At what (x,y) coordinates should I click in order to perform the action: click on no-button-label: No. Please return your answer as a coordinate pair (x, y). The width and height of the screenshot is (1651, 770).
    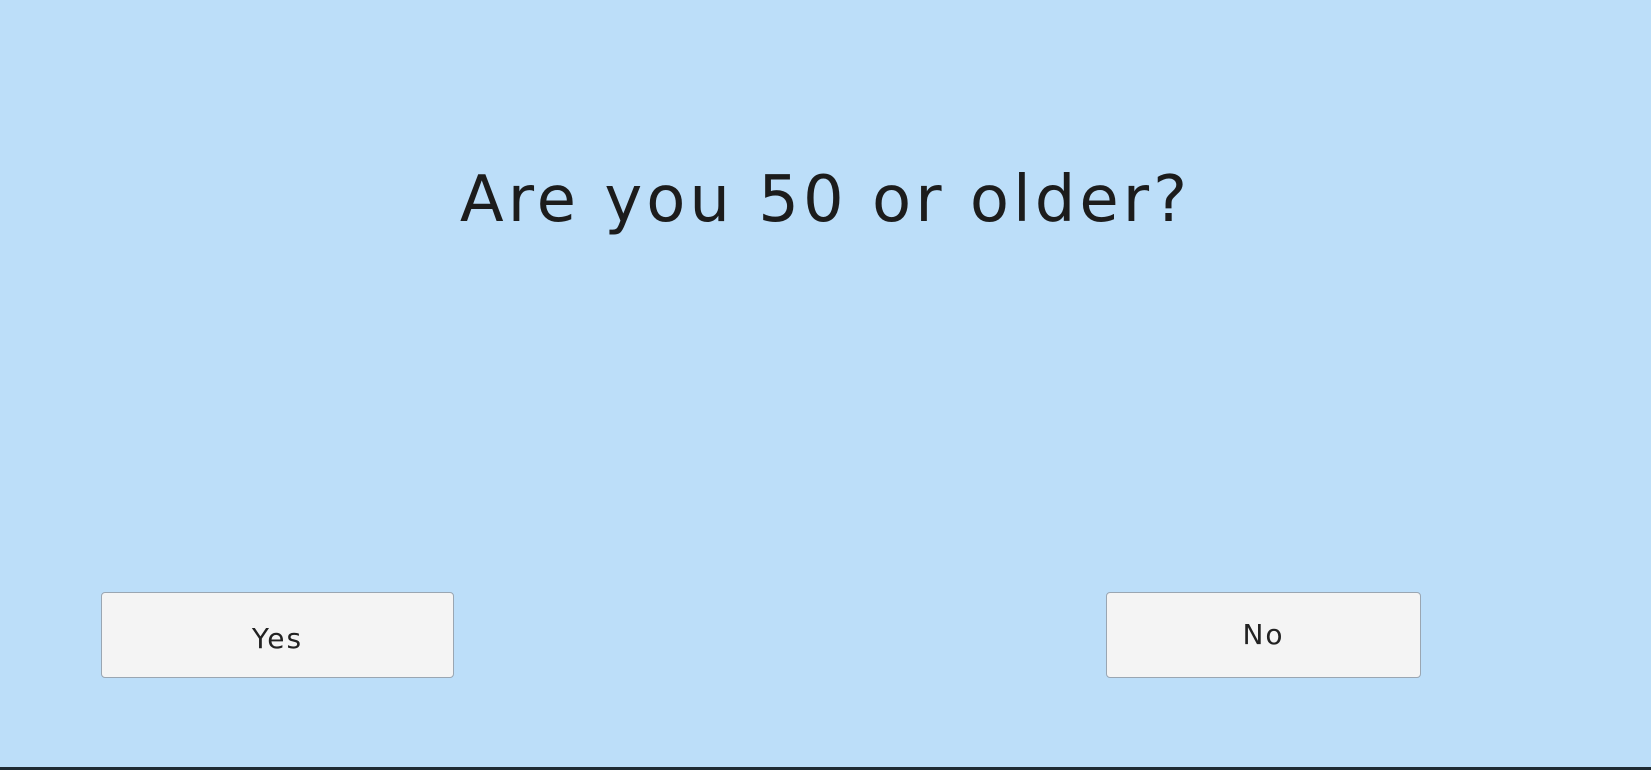
    Looking at the image, I should click on (1263, 634).